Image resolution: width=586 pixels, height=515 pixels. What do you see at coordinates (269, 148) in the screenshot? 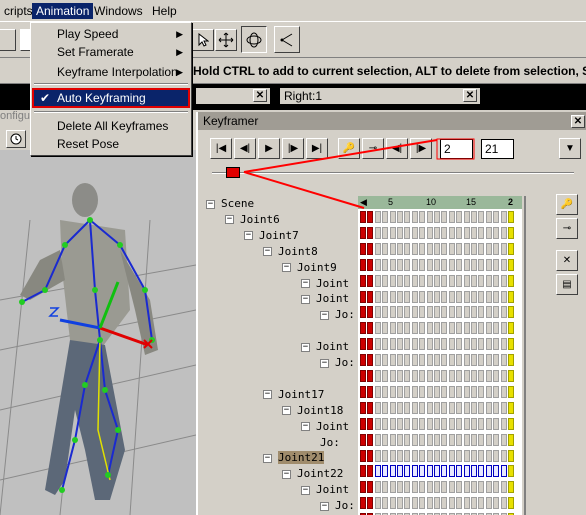
I see `play-icon: ▶` at bounding box center [269, 148].